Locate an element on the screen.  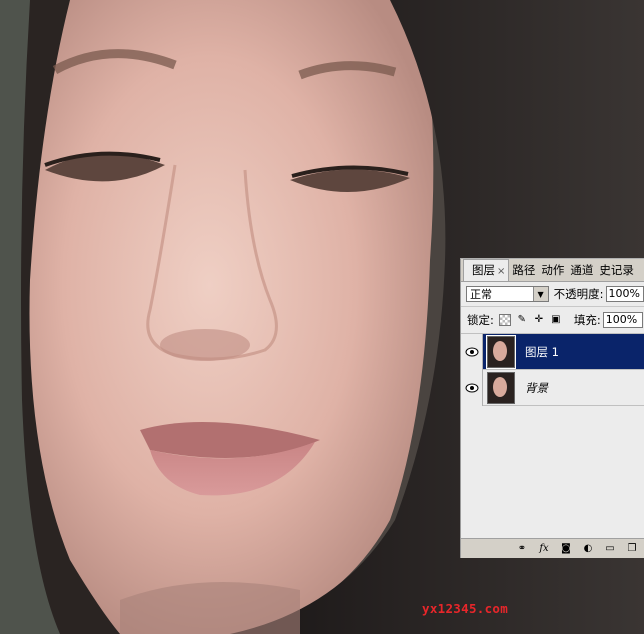
opacity-input: 100% is located at coordinates (624, 294).